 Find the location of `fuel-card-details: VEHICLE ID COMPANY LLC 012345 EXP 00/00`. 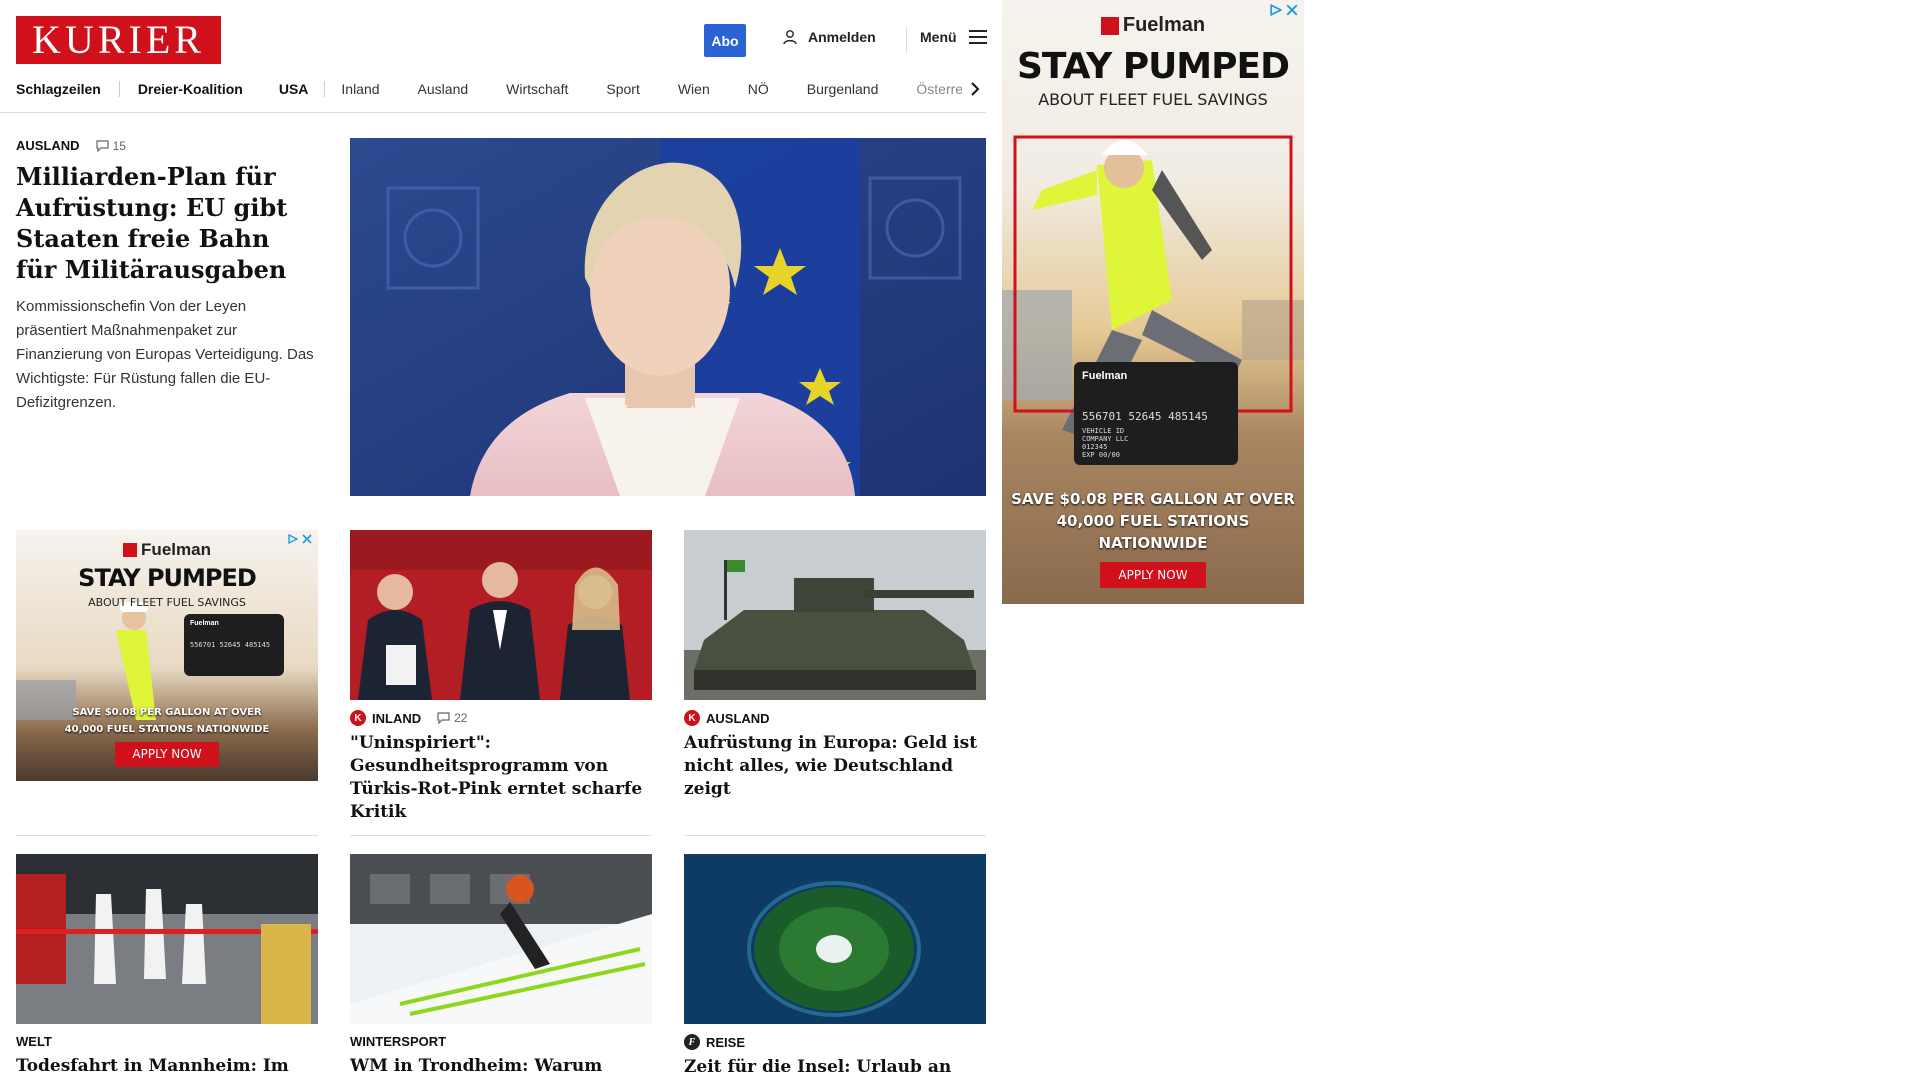

fuel-card-details: VEHICLE ID COMPANY LLC 012345 EXP 00/00 is located at coordinates (1156, 443).